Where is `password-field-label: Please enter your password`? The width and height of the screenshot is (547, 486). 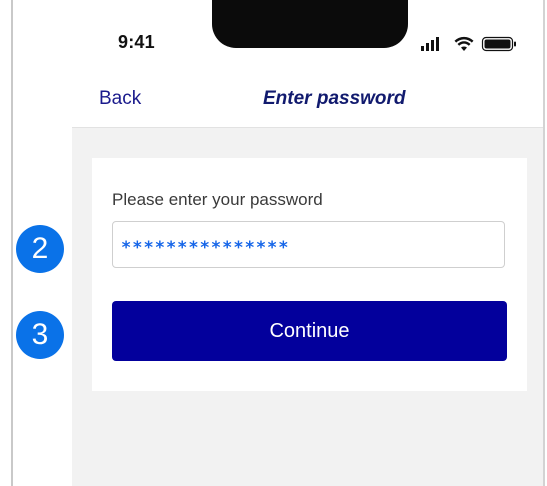
password-field-label: Please enter your password is located at coordinates (217, 199).